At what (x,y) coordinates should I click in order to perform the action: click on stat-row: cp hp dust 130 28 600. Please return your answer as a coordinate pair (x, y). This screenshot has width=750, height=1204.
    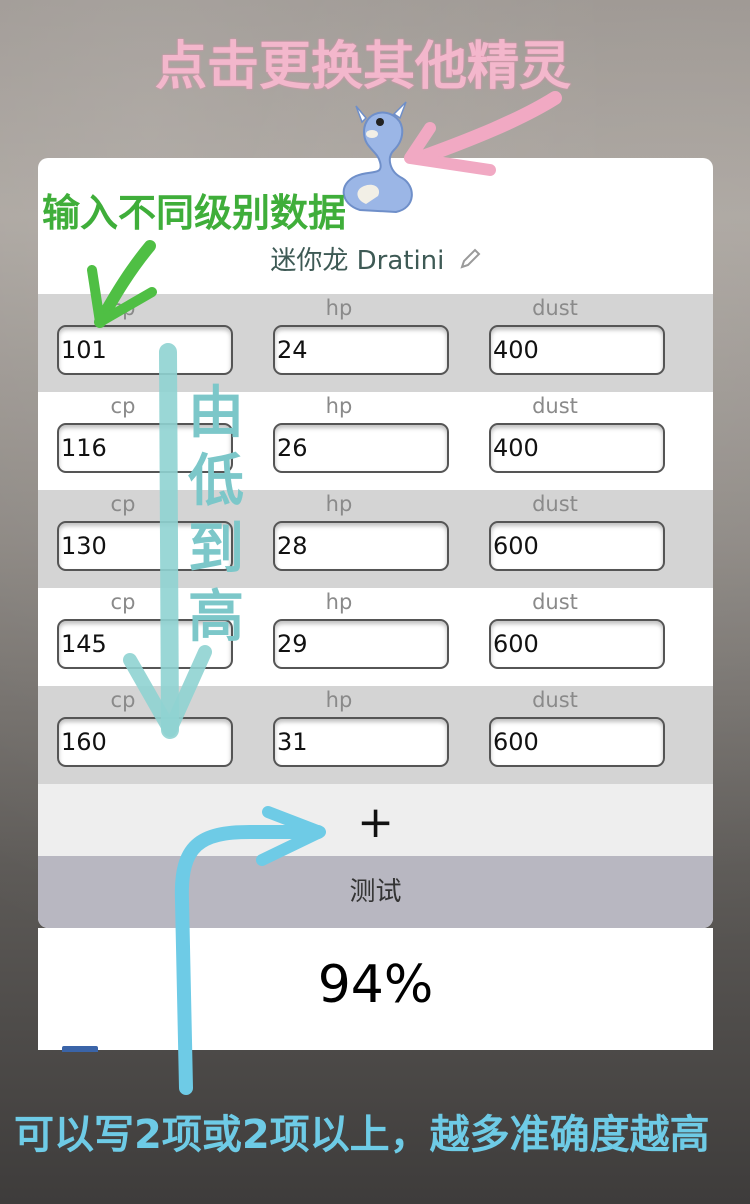
    Looking at the image, I should click on (375, 539).